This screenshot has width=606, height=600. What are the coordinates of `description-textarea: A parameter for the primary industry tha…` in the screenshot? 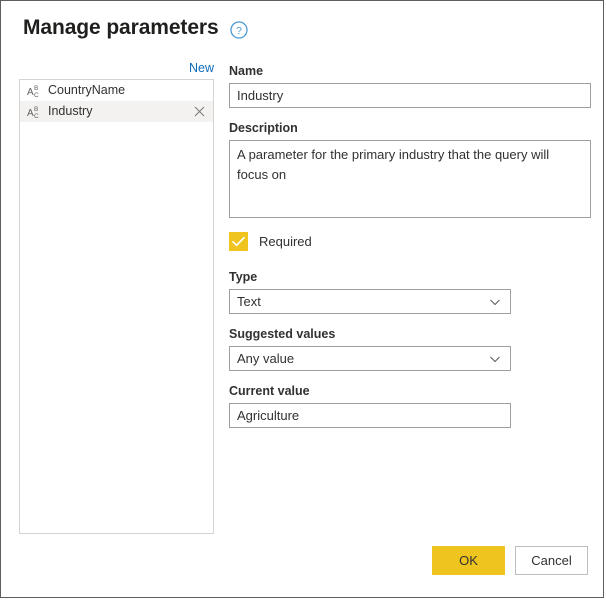 It's located at (410, 179).